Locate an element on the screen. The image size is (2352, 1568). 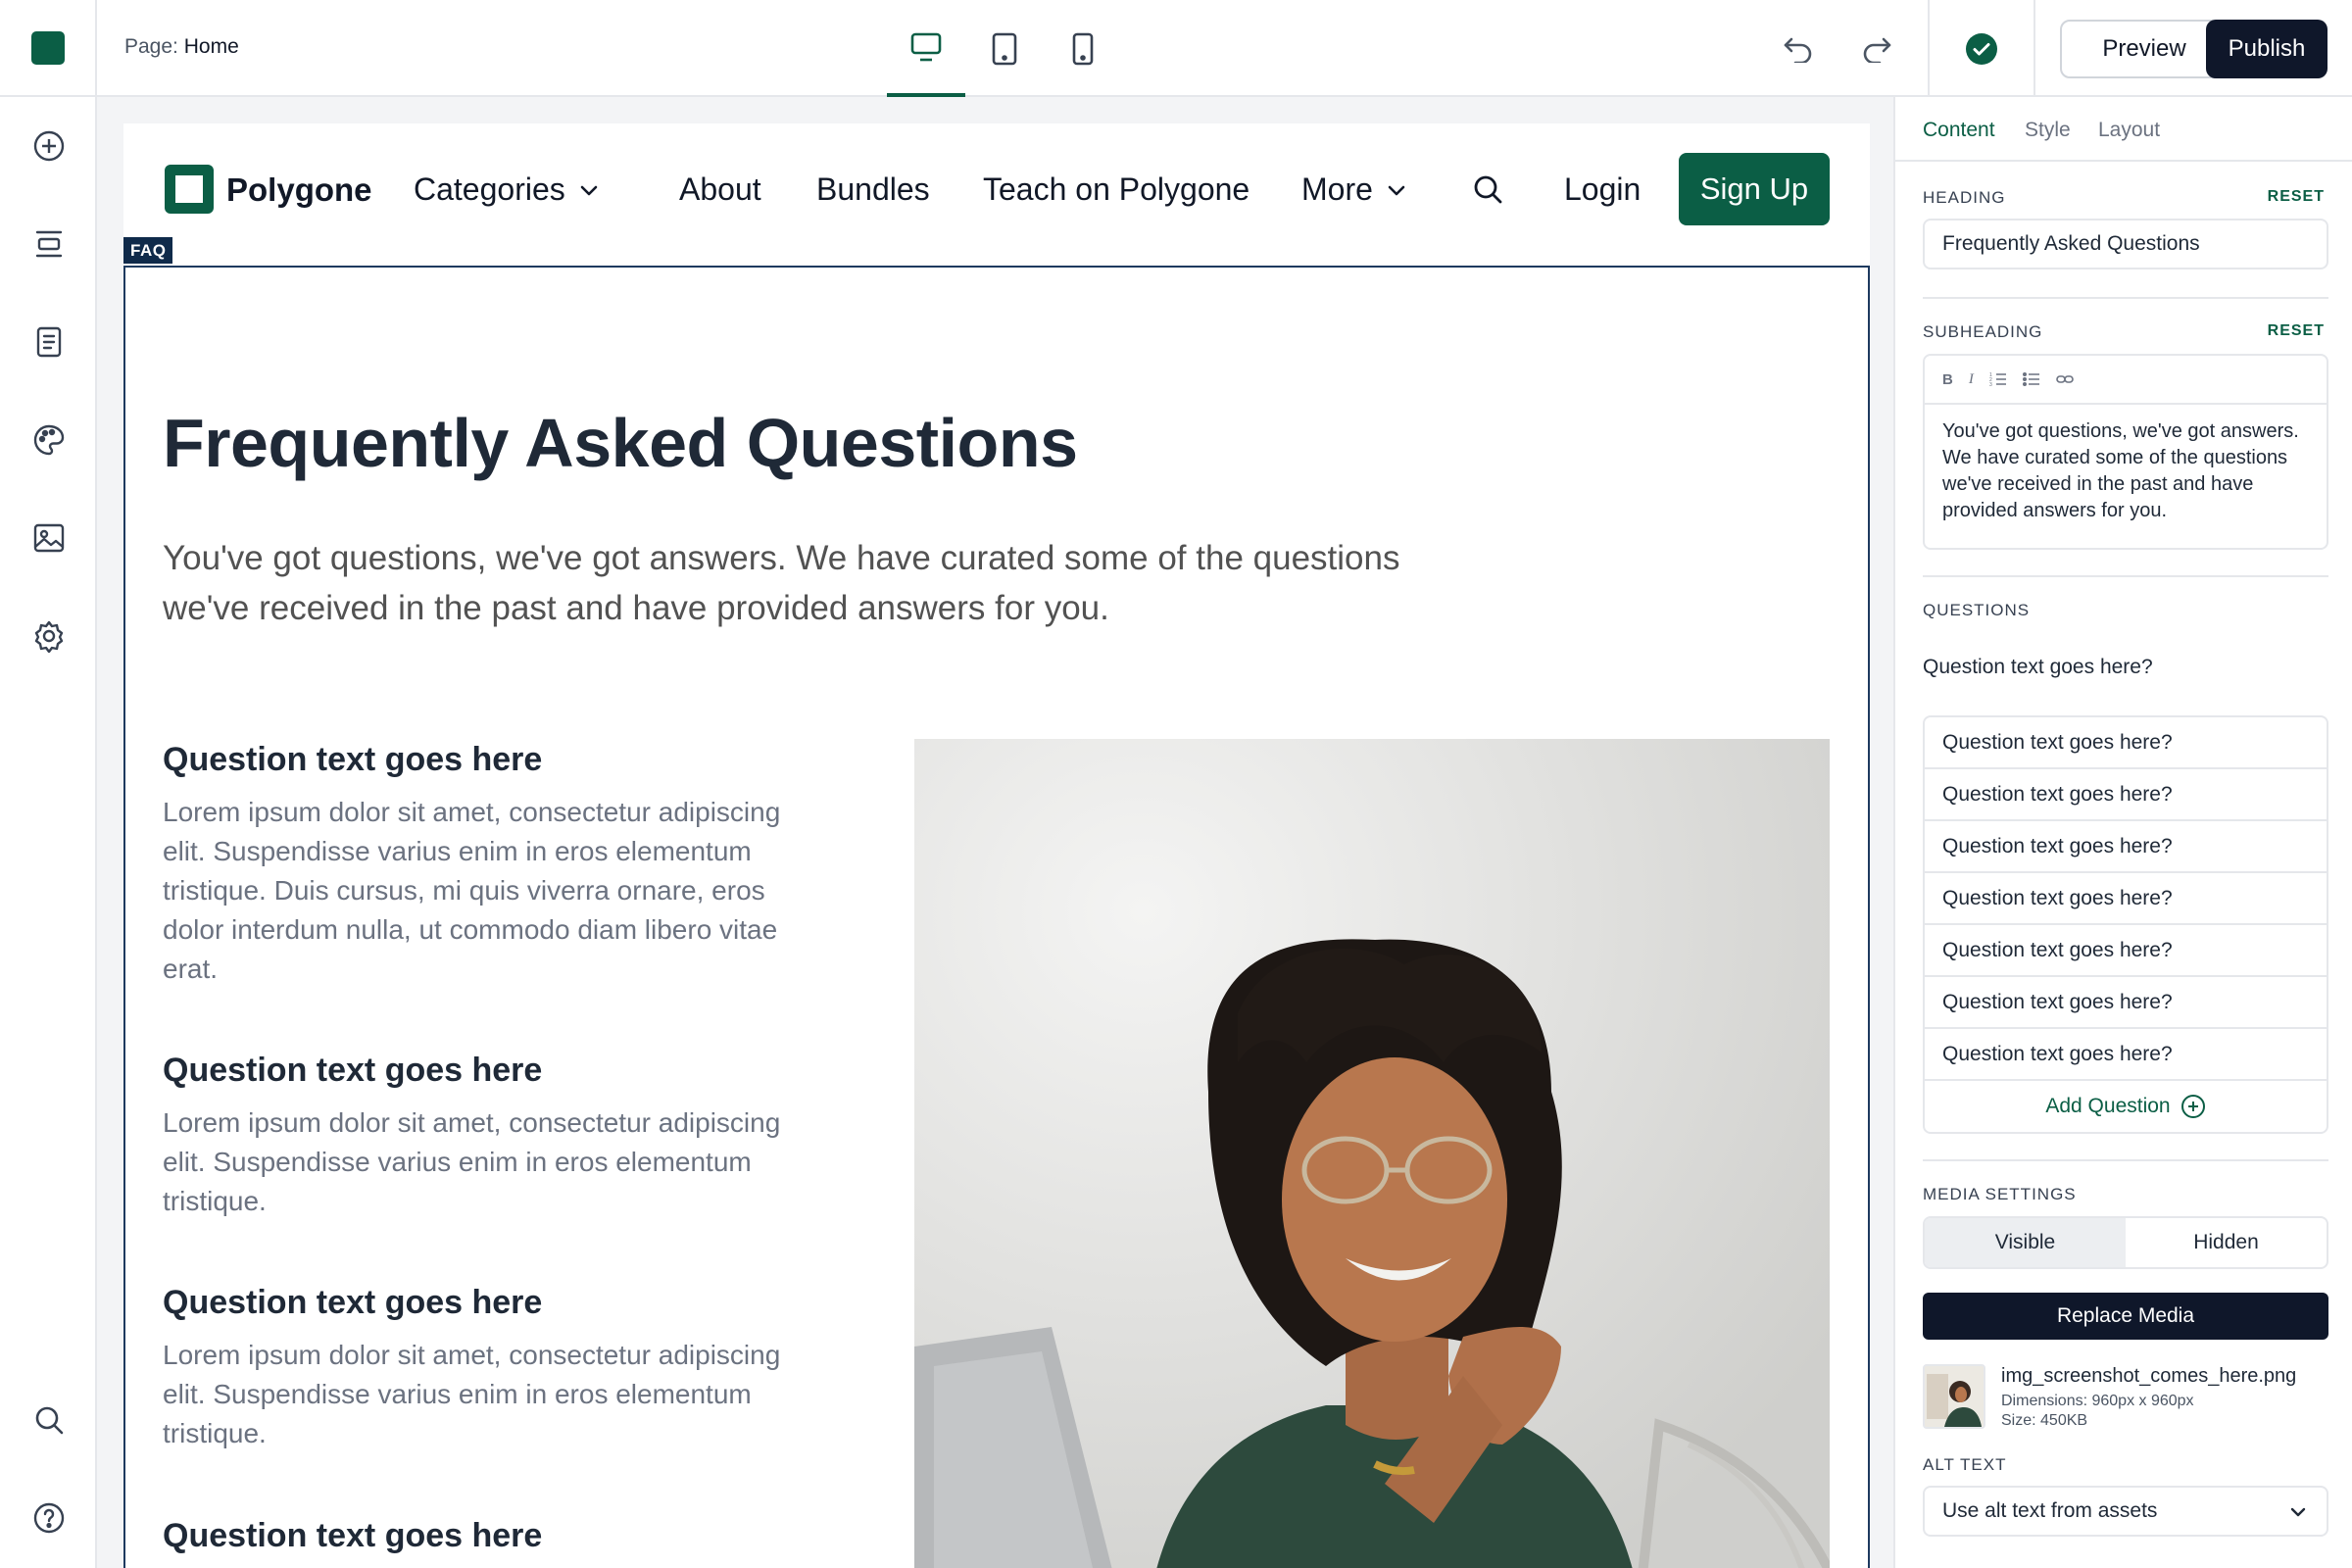
nav-login: Login is located at coordinates (1602, 190).